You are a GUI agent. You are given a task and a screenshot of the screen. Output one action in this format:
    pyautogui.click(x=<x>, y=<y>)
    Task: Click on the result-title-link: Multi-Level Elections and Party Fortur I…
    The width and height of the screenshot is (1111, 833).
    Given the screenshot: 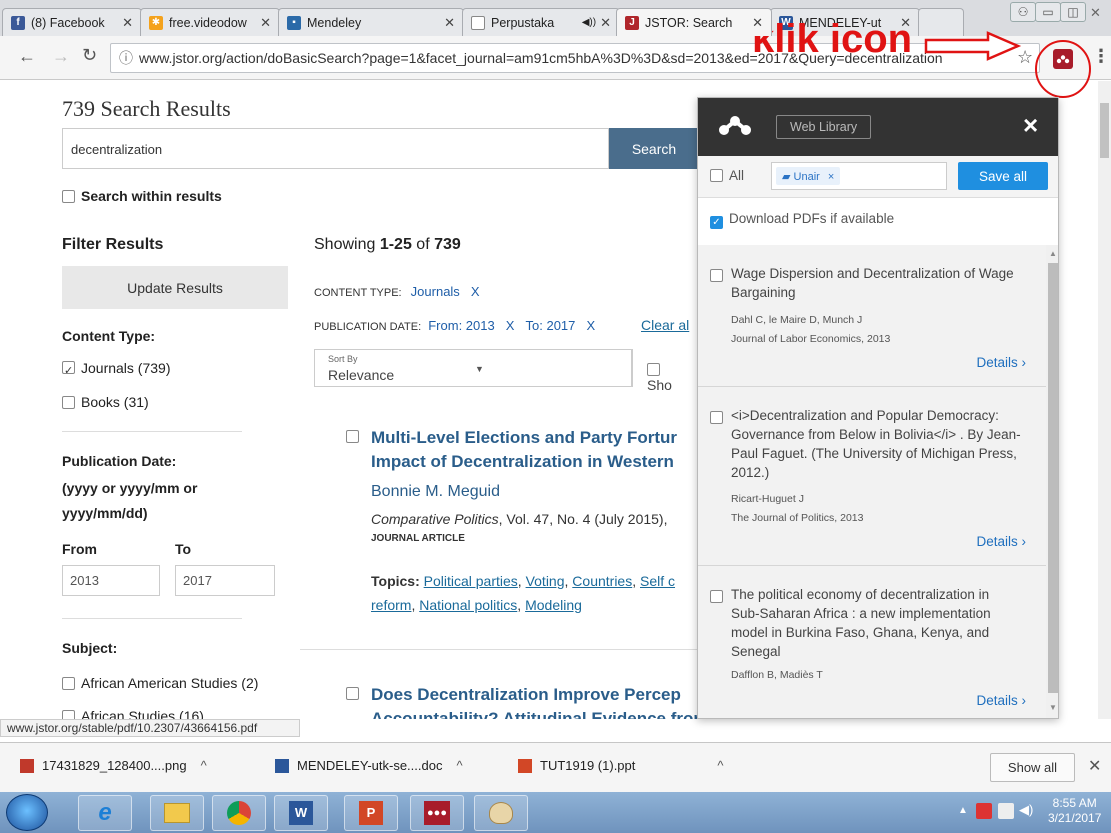 What is the action you would take?
    pyautogui.click(x=536, y=450)
    